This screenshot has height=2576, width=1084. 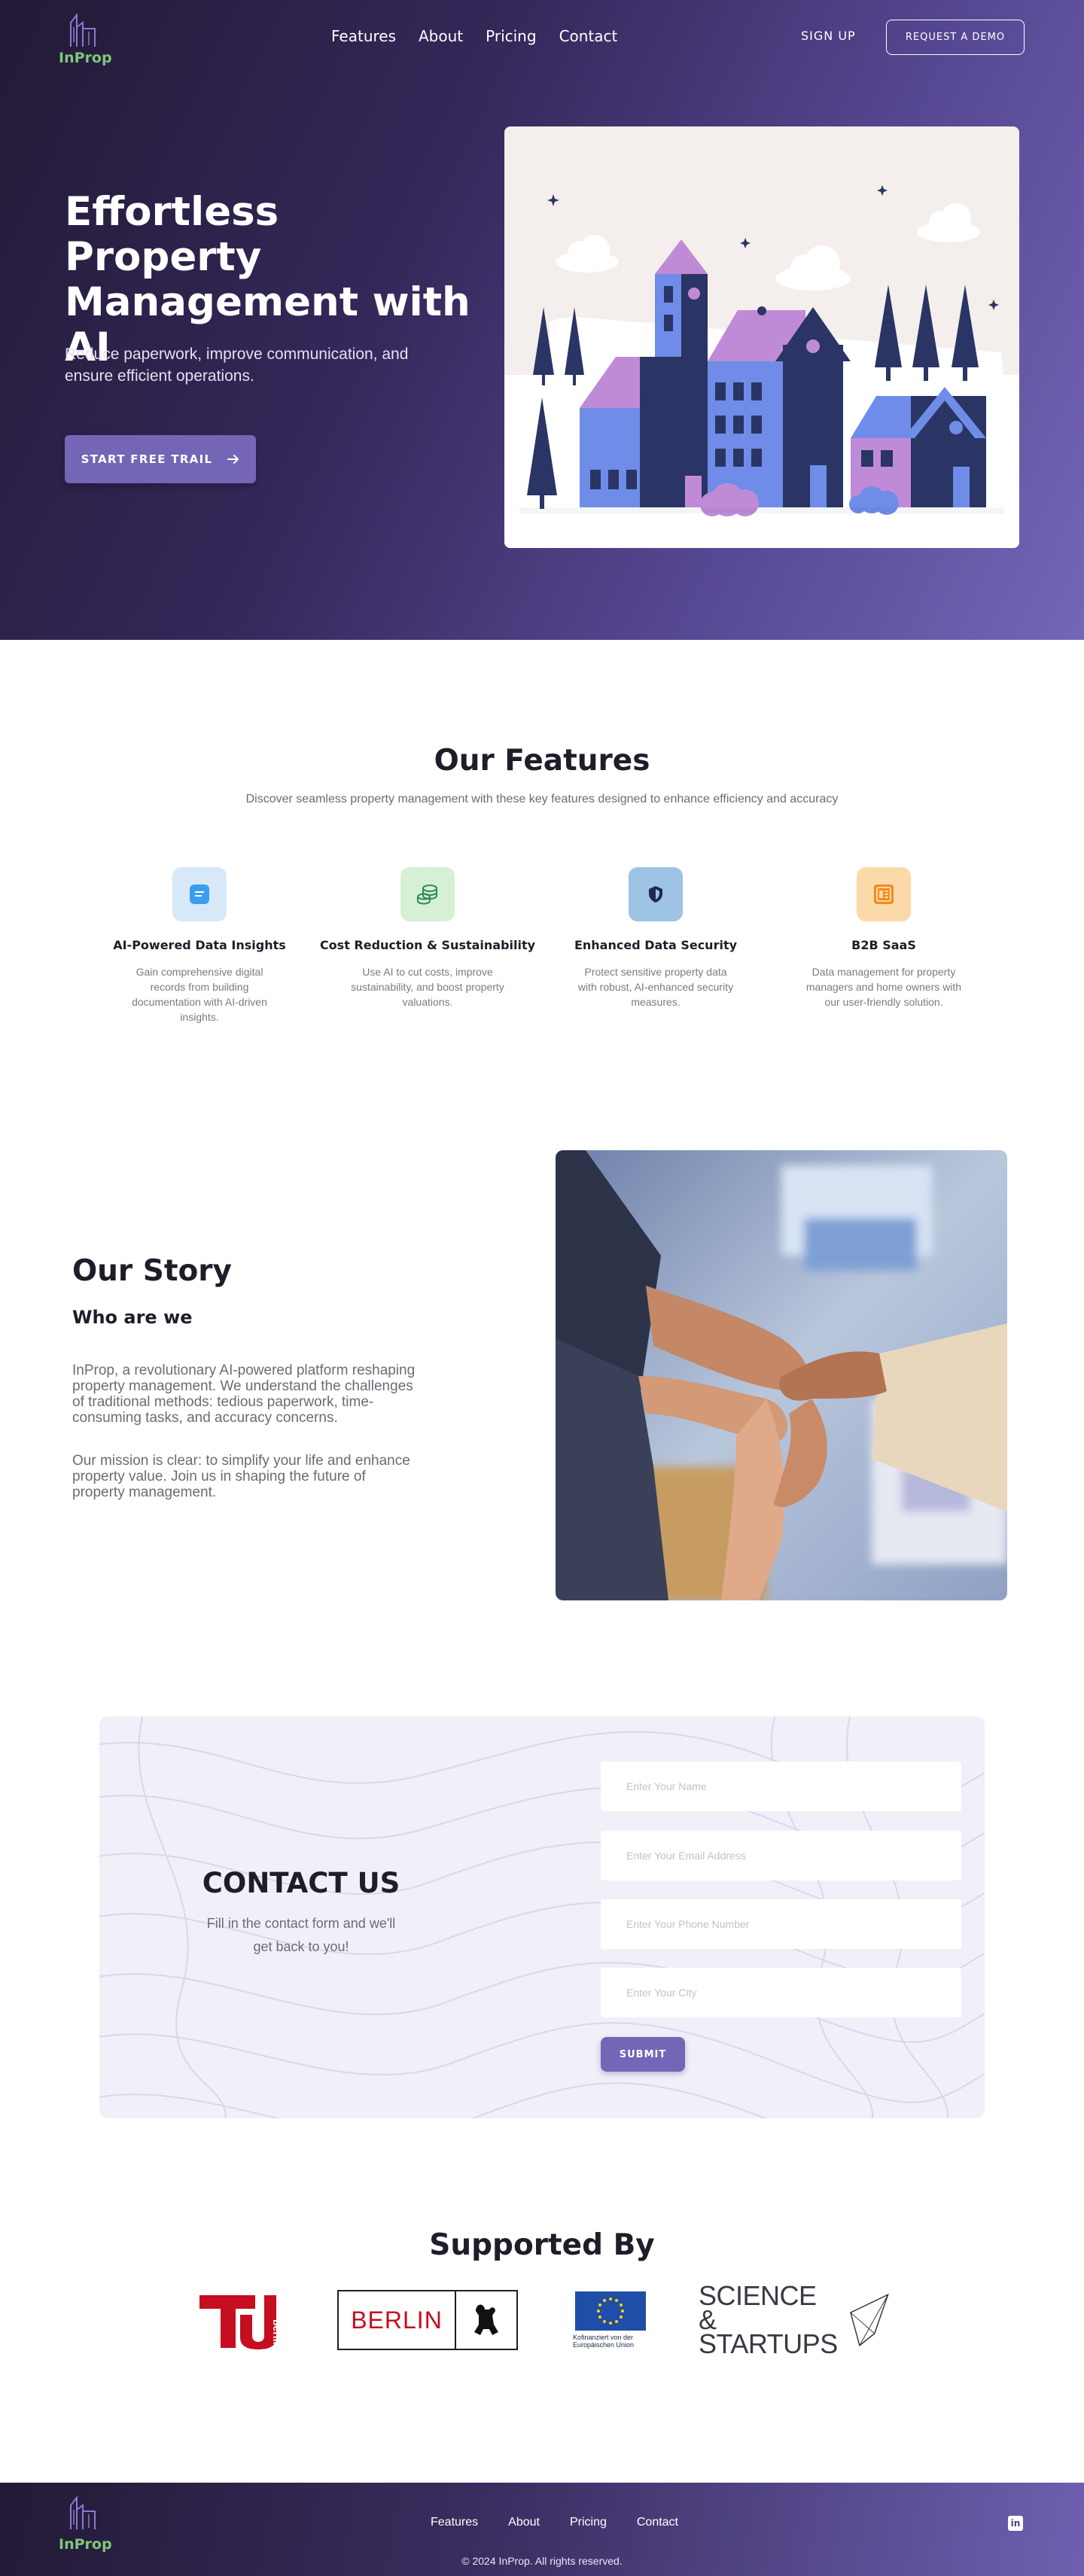 What do you see at coordinates (956, 37) in the screenshot?
I see `request-demo-button: REQUEST A DEMO` at bounding box center [956, 37].